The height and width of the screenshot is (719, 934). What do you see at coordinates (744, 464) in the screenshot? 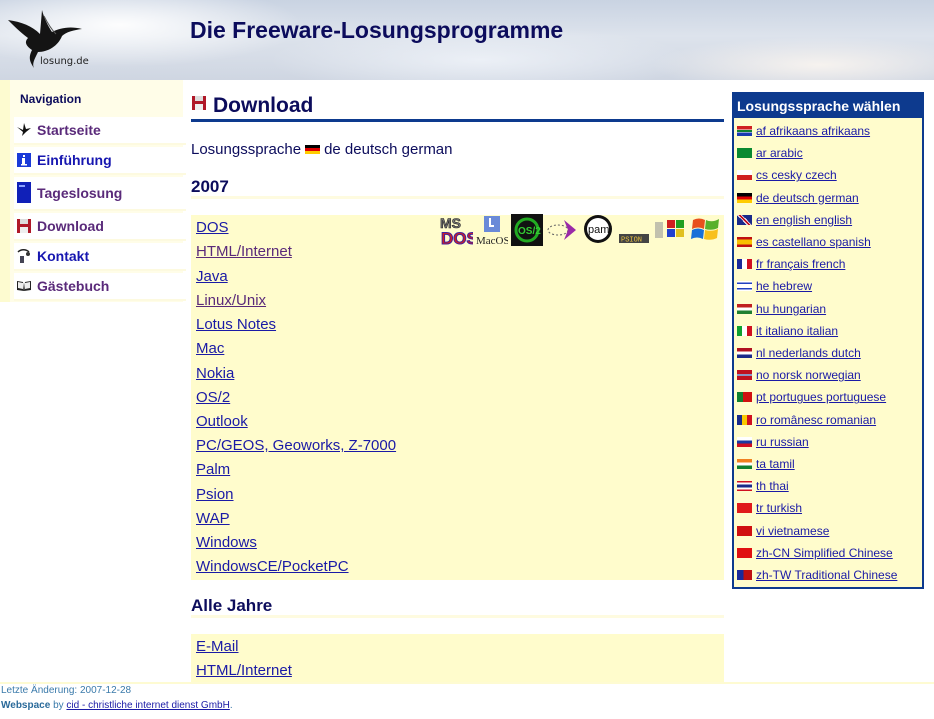
I see `flag-in-icon` at bounding box center [744, 464].